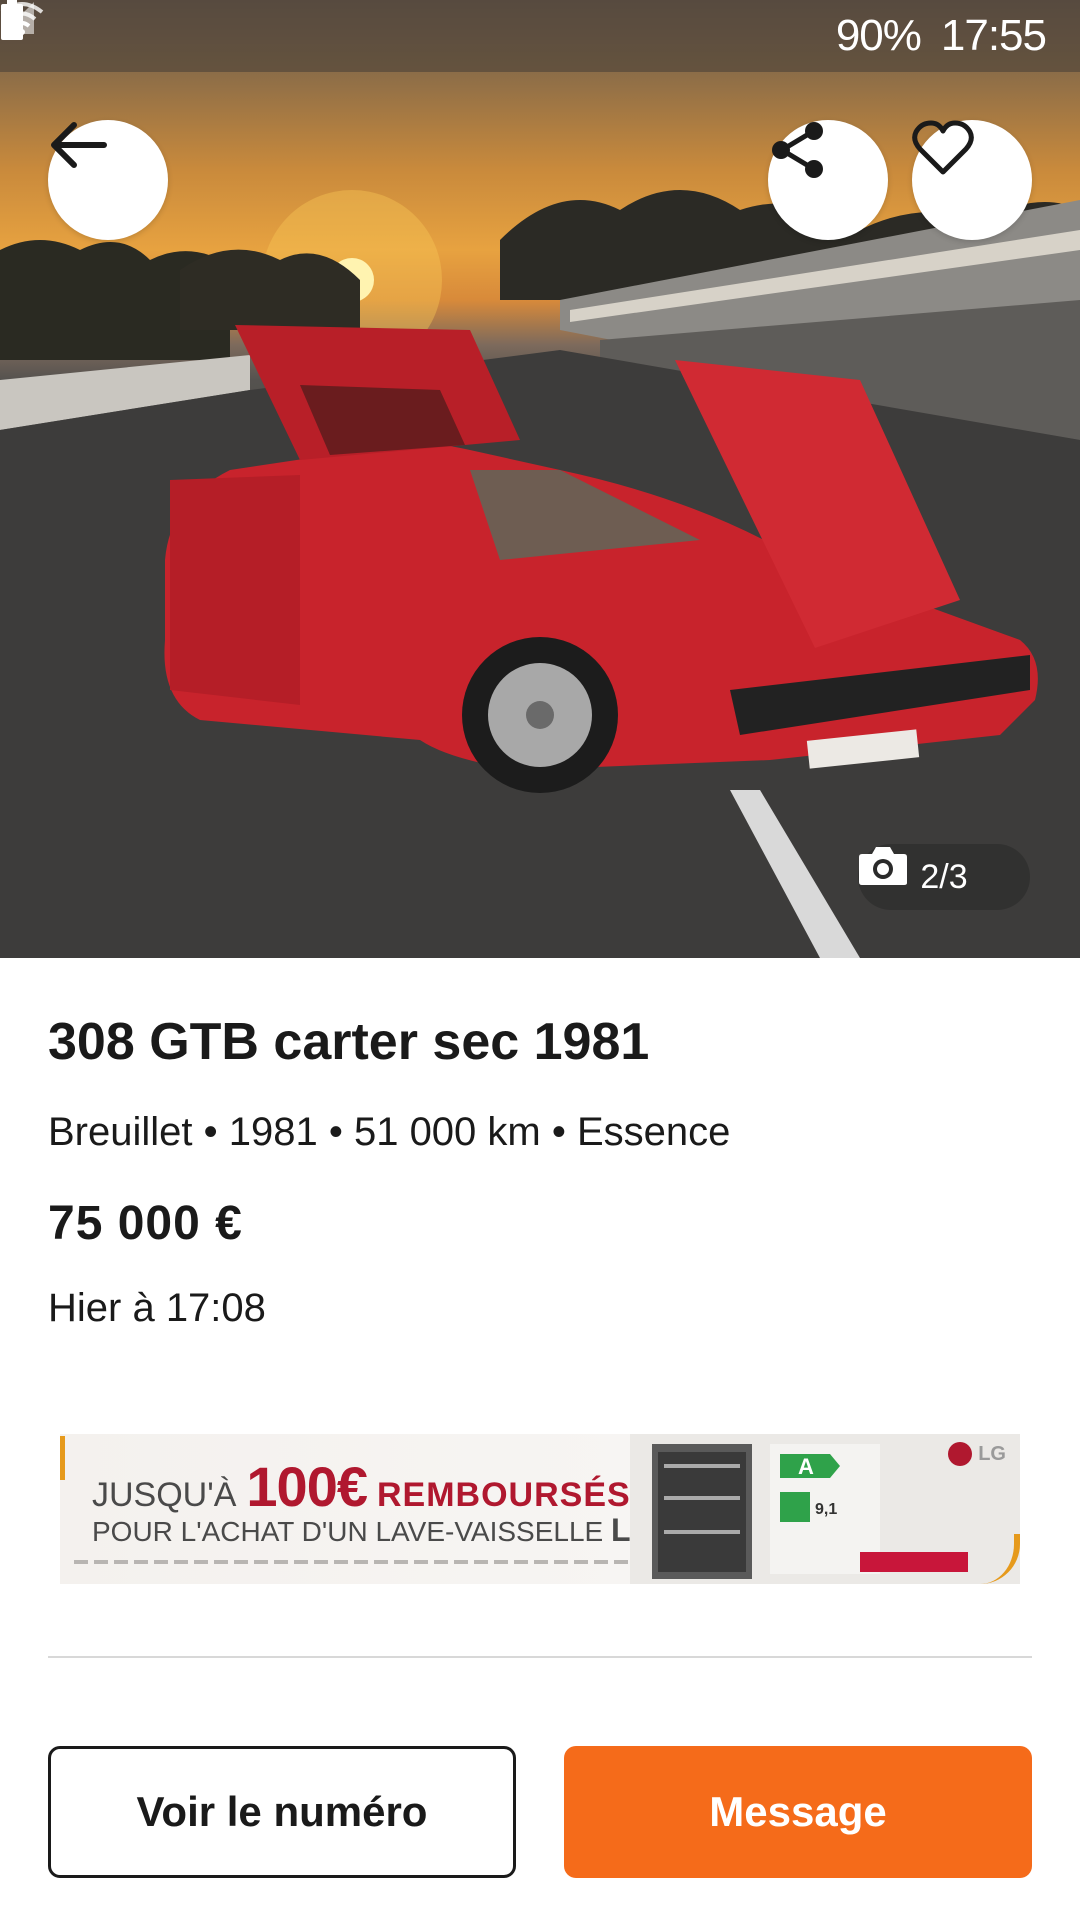 This screenshot has height=1920, width=1080. I want to click on photo-counter: 2/3, so click(944, 877).